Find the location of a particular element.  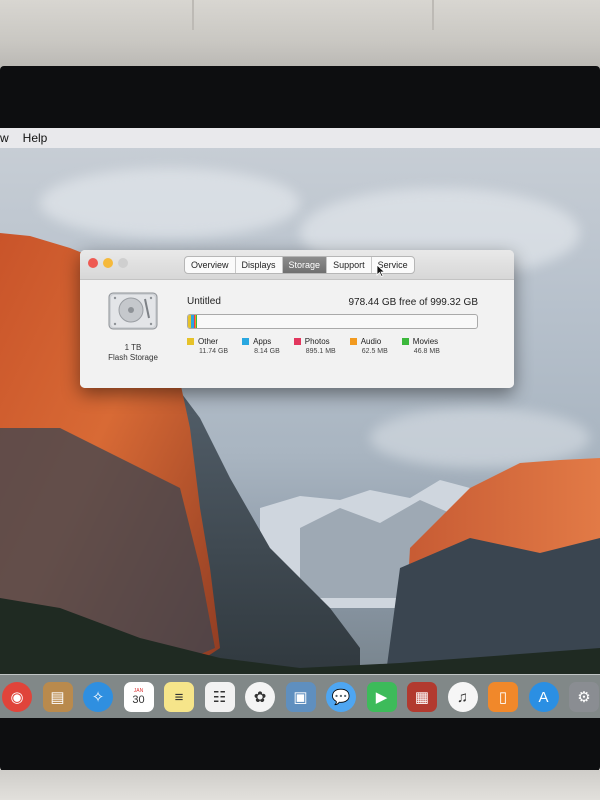

system-preferences-icon: ⚙ is located at coordinates (584, 697).